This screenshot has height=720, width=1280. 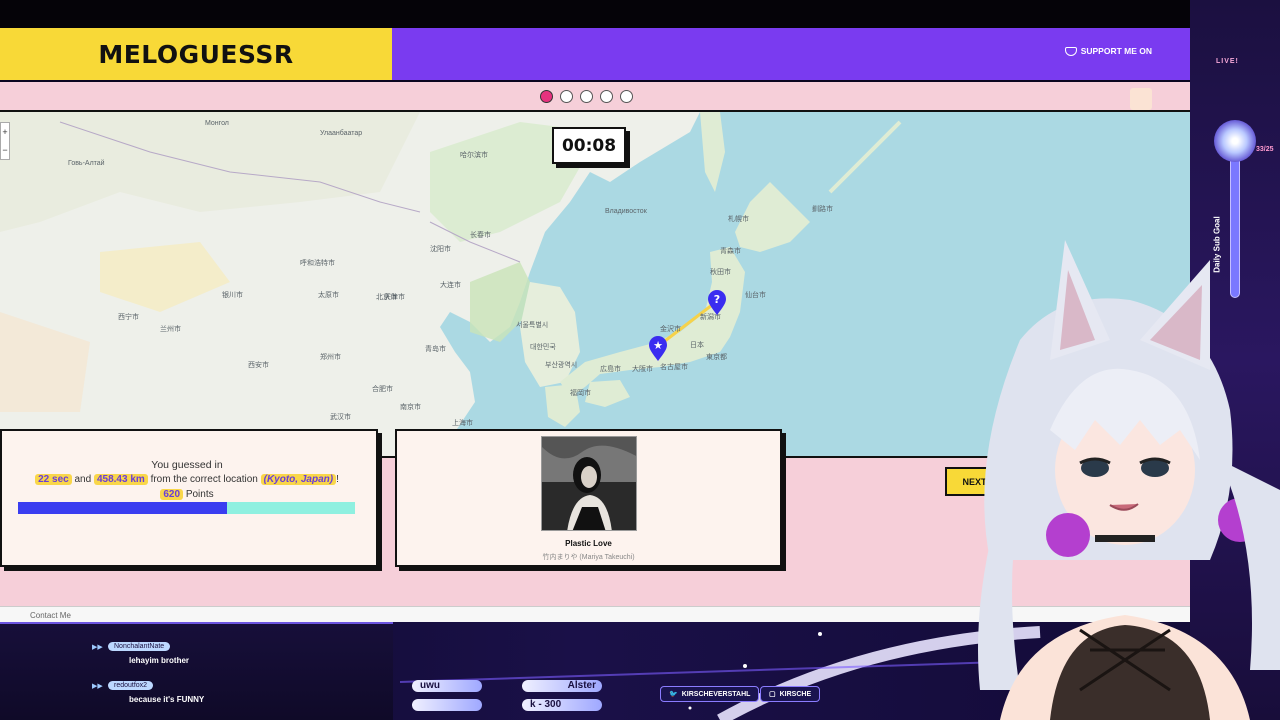 I want to click on points-label: Points, so click(x=199, y=494).